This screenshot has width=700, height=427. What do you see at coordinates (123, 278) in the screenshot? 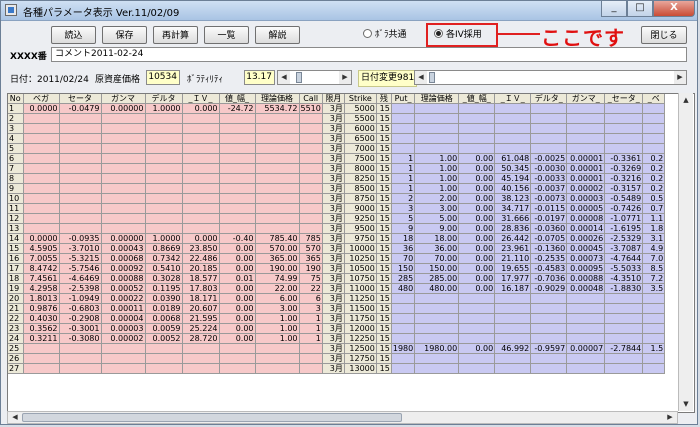
I see `grid-cell: 0.00088` at bounding box center [123, 278].